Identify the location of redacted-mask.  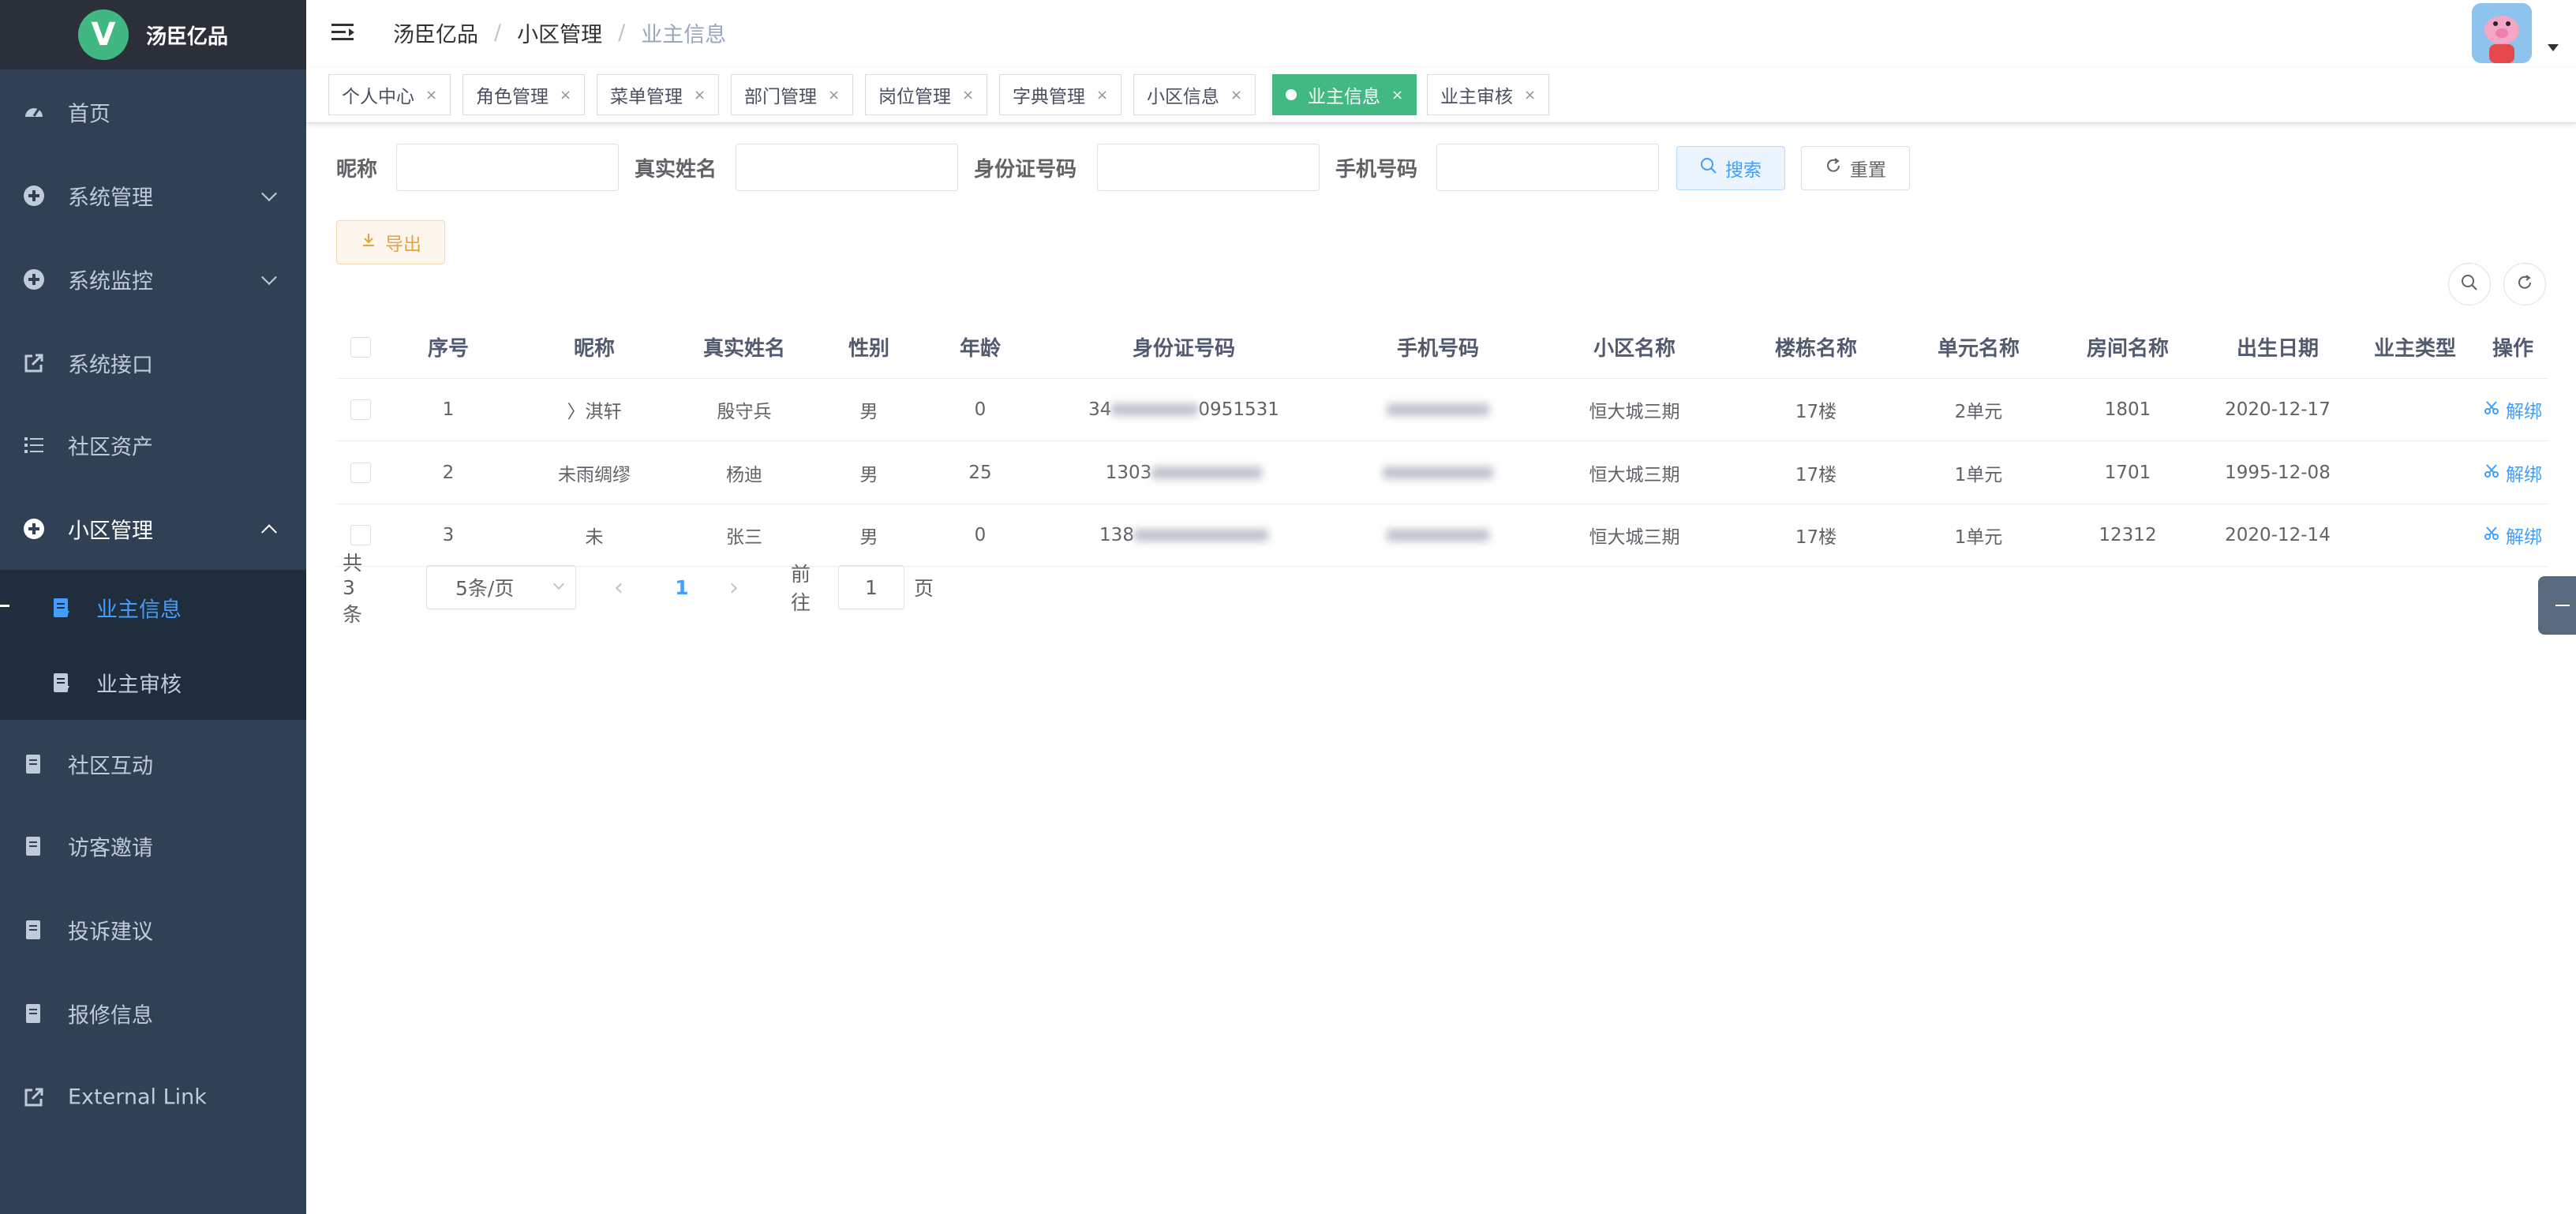
(1438, 472).